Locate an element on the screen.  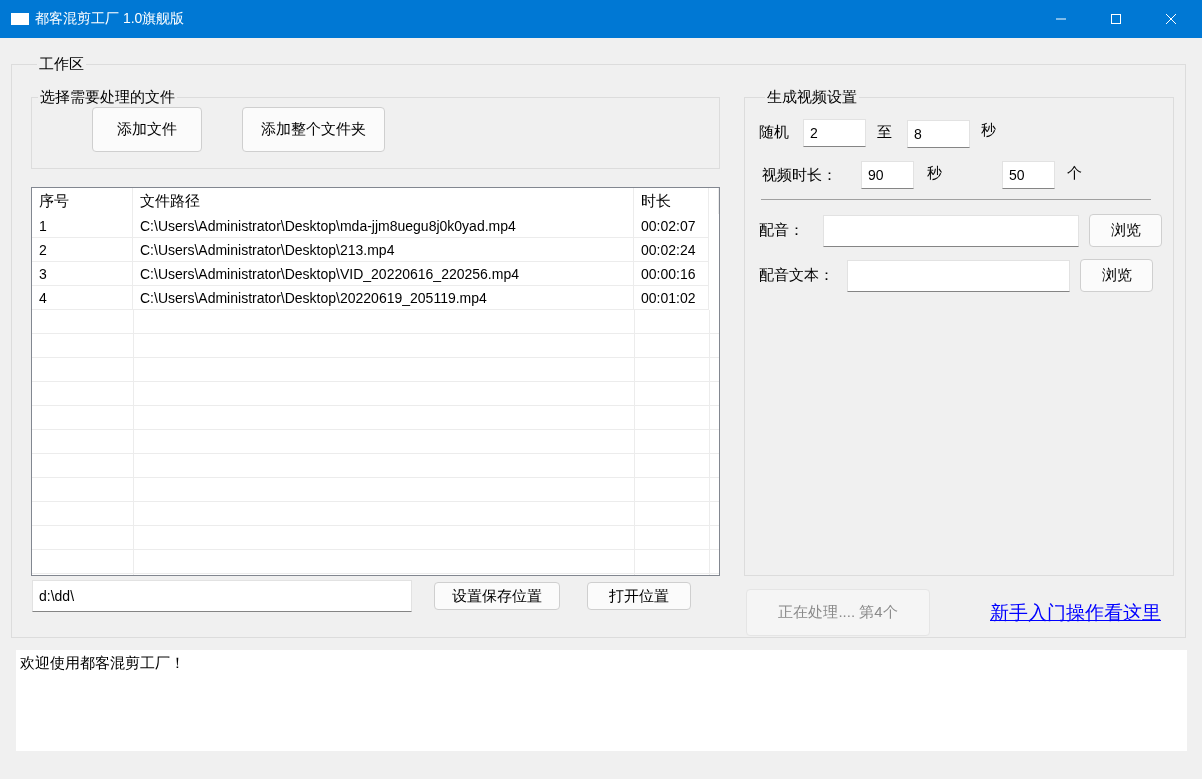
log-text: 欢迎使用都客混剪工厂！ is located at coordinates (102, 662).